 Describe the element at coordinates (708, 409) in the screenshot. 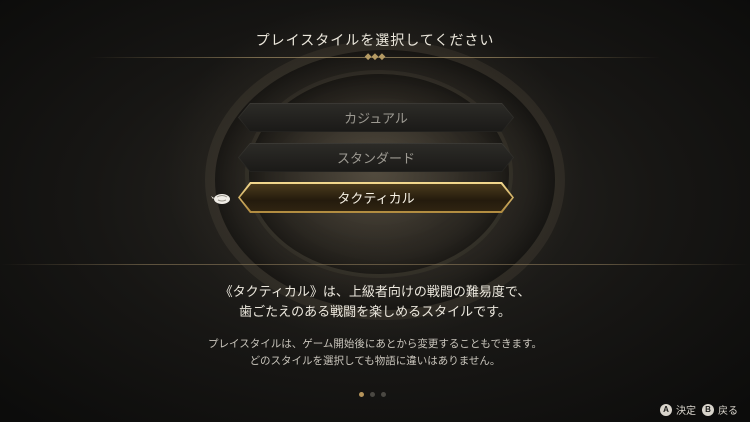

I see `b-button-icon: B` at that location.